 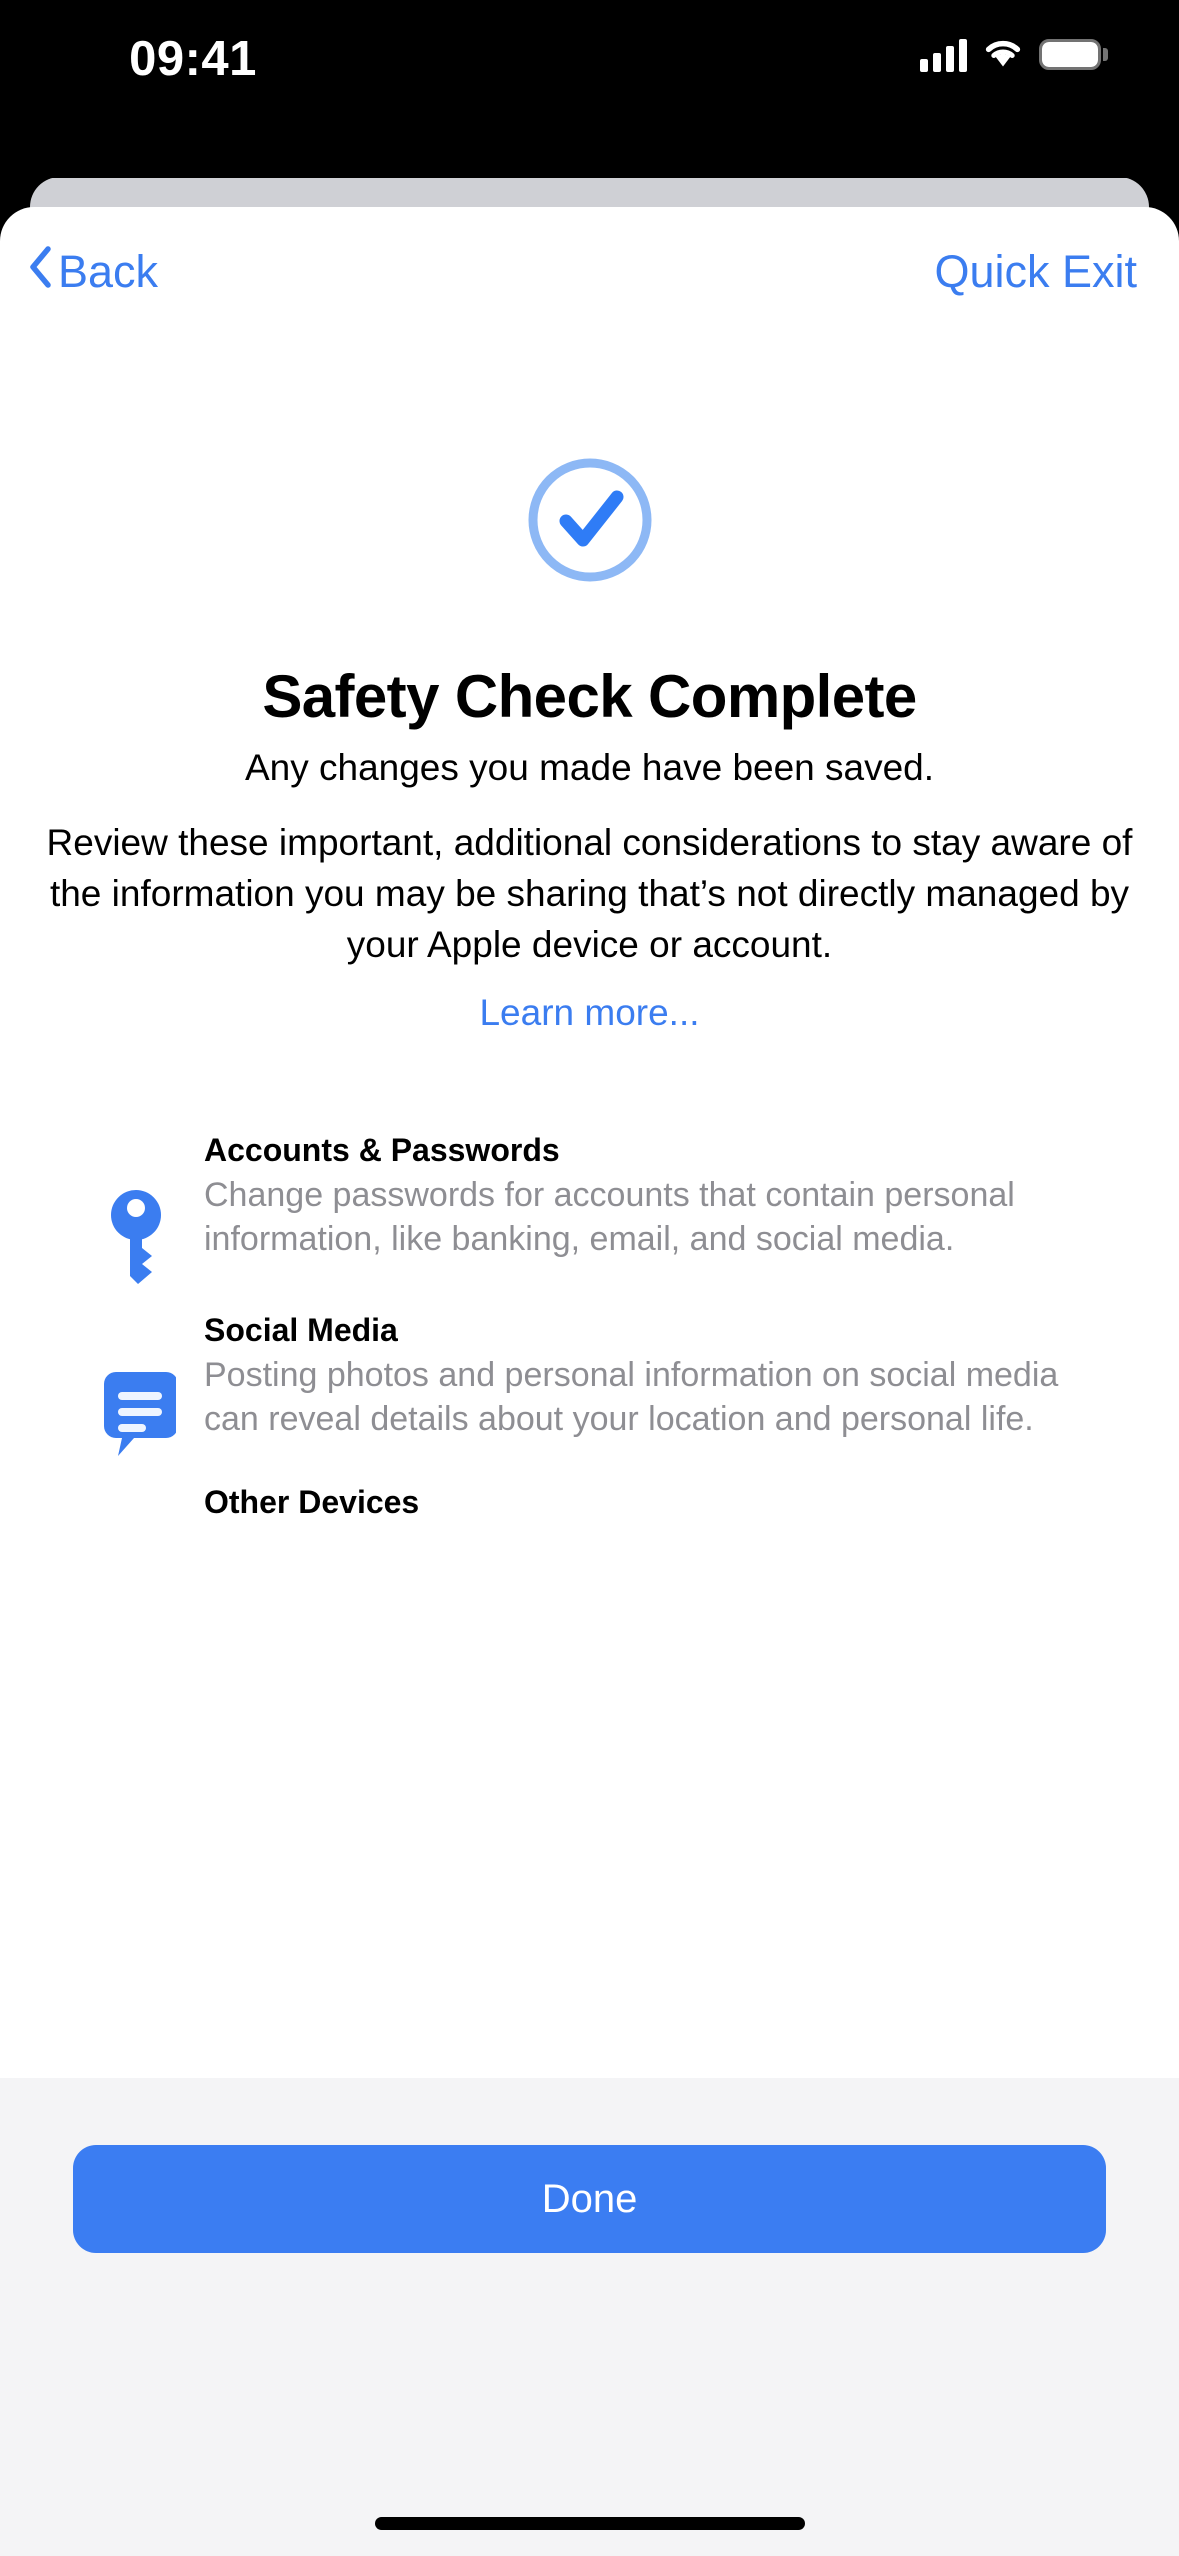 I want to click on key-icon, so click(x=139, y=1208).